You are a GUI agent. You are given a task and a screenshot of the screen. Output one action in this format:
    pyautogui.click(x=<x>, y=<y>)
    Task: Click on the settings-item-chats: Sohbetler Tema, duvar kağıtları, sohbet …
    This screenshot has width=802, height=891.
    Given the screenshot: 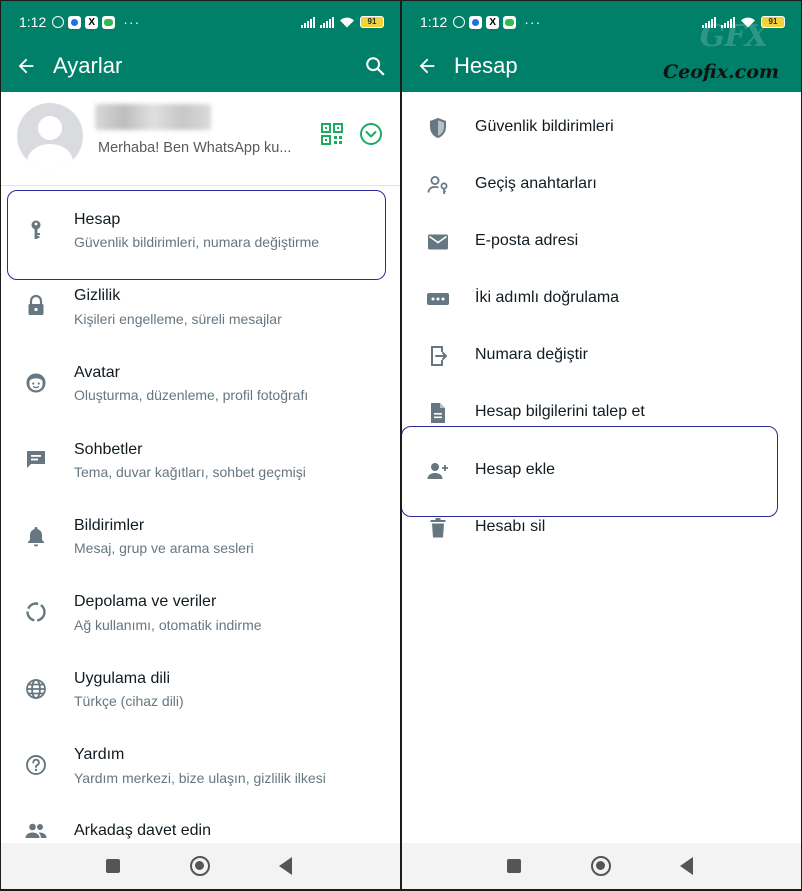 What is the action you would take?
    pyautogui.click(x=200, y=460)
    